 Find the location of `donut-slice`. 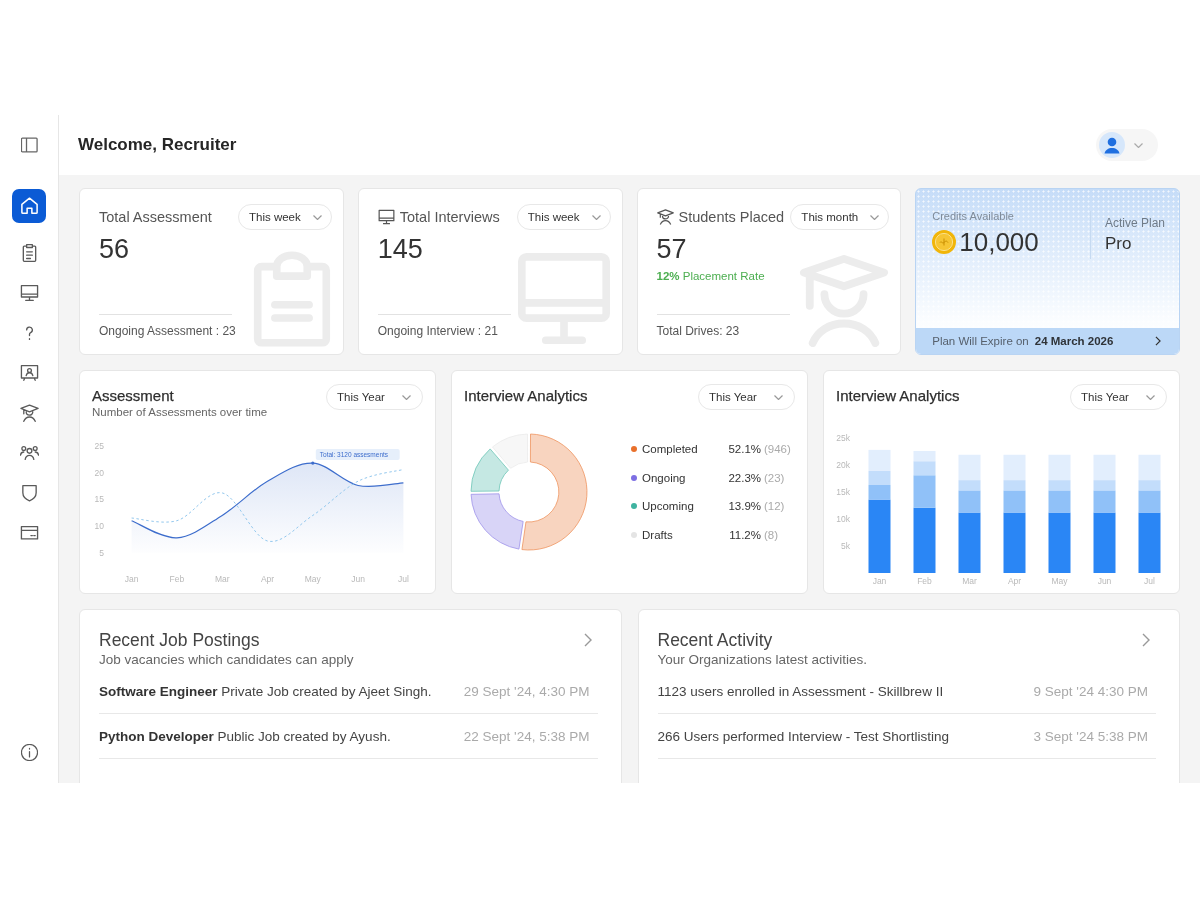

donut-slice is located at coordinates (489, 470).